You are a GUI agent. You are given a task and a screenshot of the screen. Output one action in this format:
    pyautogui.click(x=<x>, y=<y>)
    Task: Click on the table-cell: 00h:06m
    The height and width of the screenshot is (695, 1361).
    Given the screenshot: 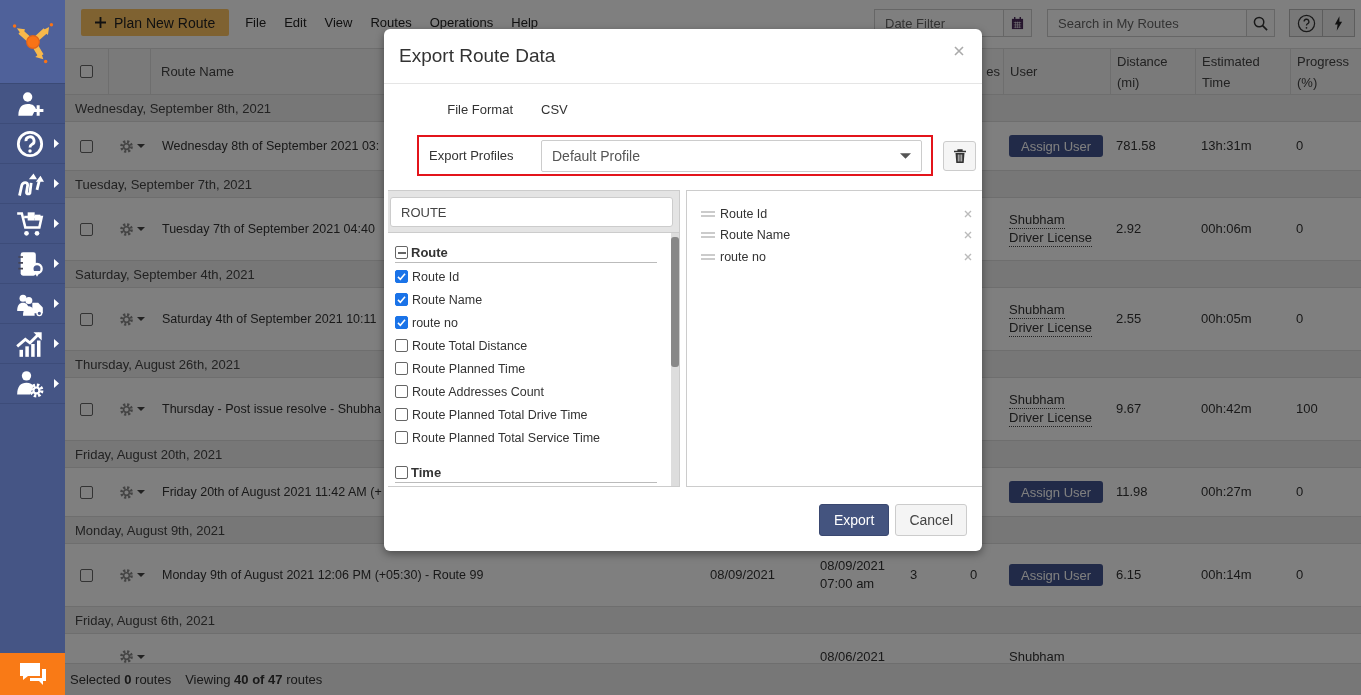 What is the action you would take?
    pyautogui.click(x=1226, y=229)
    